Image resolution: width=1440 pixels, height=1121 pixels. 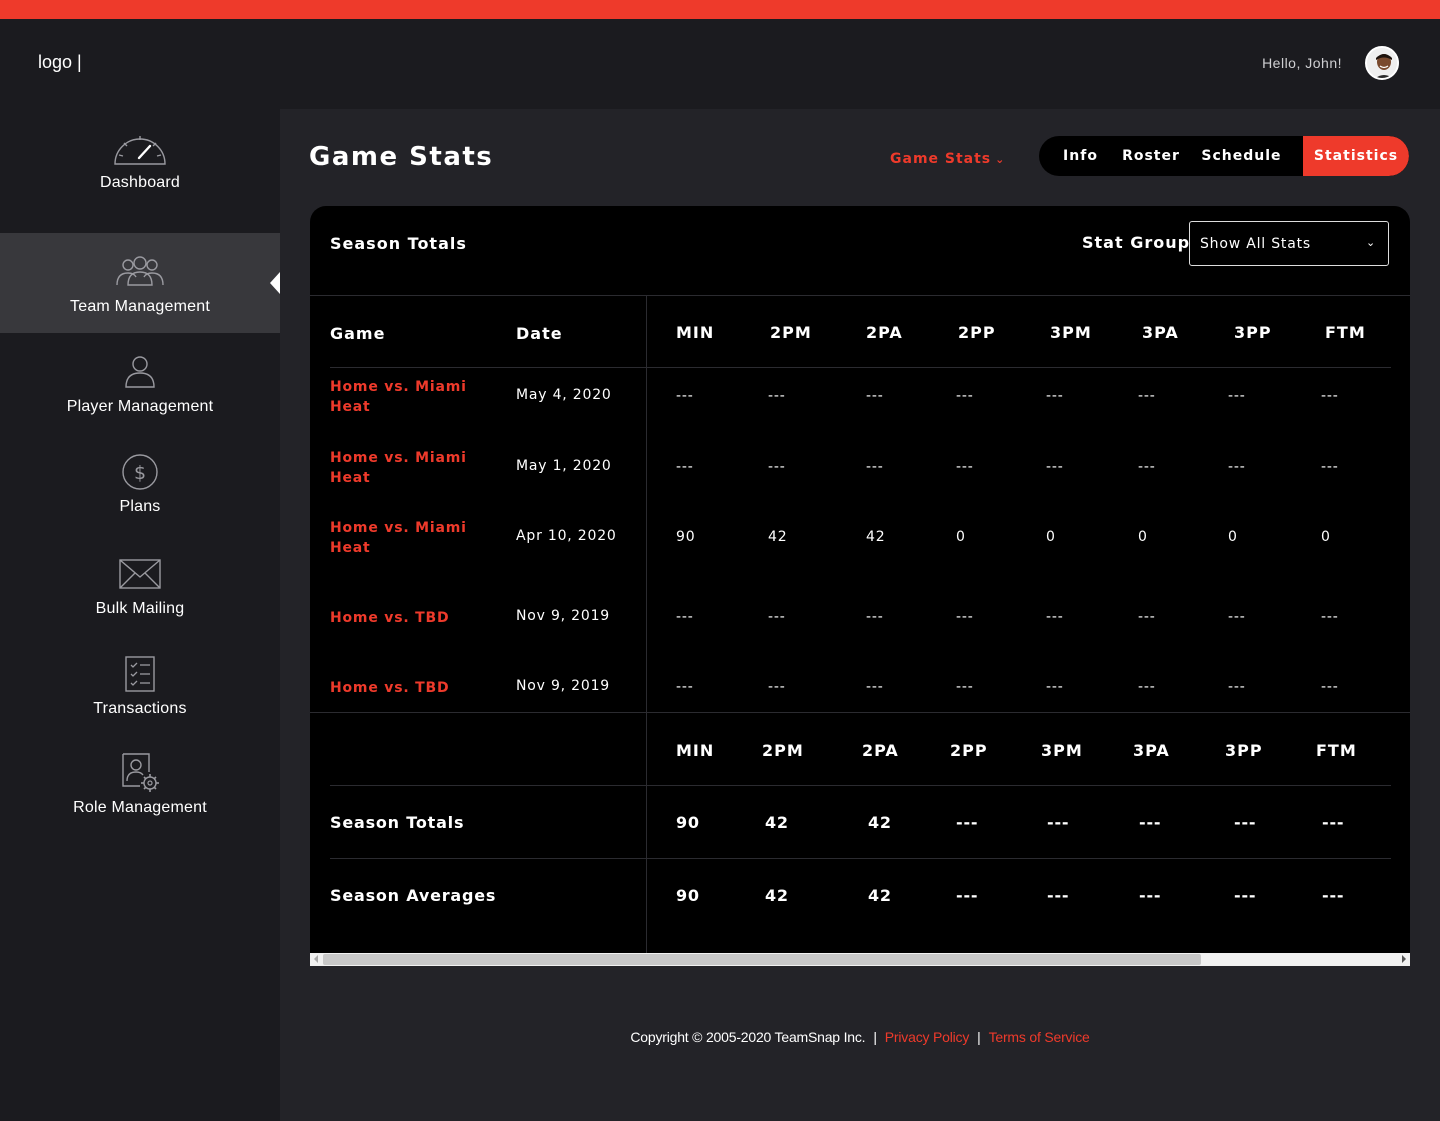 What do you see at coordinates (566, 536) in the screenshot?
I see `game-date: Apr 10, 2020` at bounding box center [566, 536].